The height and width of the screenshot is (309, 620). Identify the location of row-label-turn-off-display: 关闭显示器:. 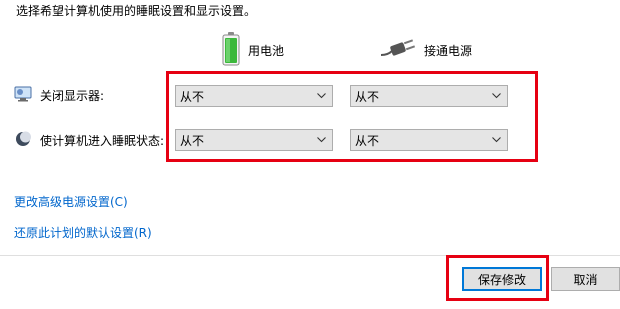
(72, 96).